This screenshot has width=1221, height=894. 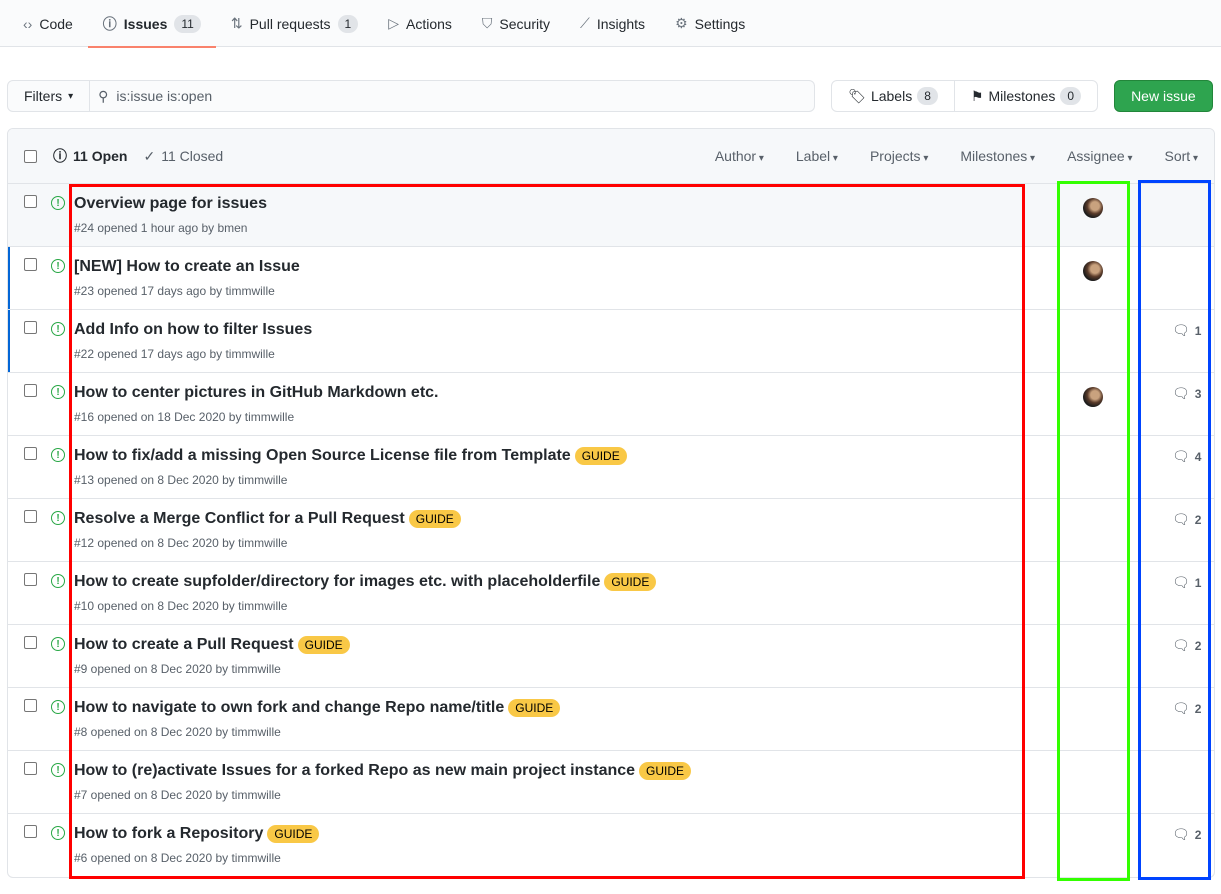 I want to click on tab-label: Issues, so click(x=145, y=23).